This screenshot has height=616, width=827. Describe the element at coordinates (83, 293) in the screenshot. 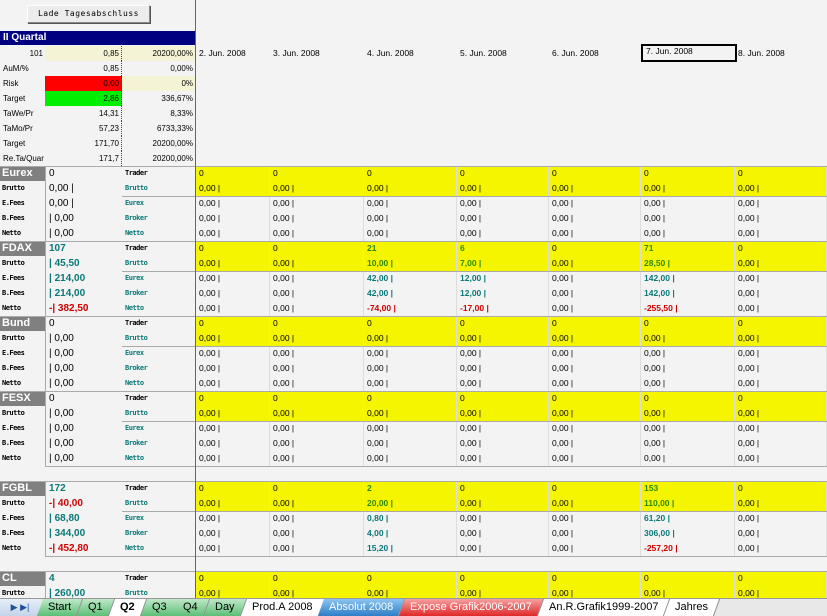

I see `instrument-total: | 214,00` at that location.